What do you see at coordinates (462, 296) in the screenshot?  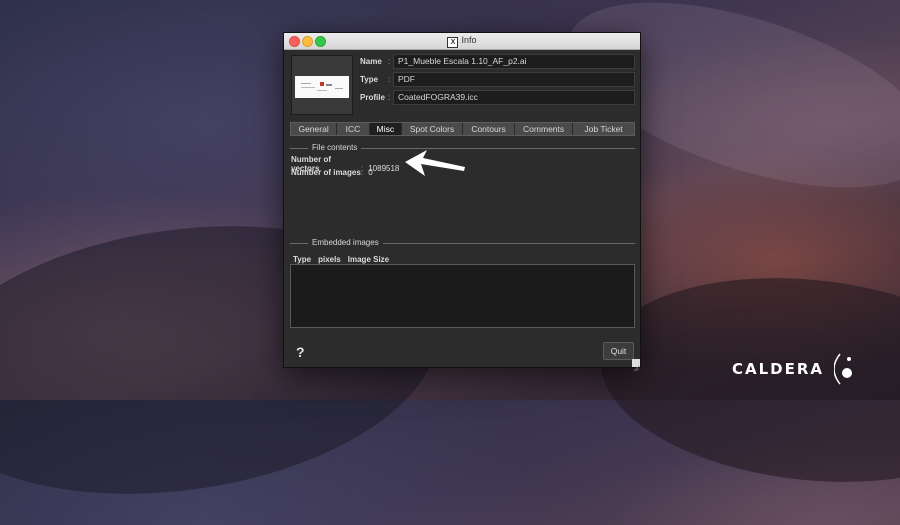 I see `embedded-images-list` at bounding box center [462, 296].